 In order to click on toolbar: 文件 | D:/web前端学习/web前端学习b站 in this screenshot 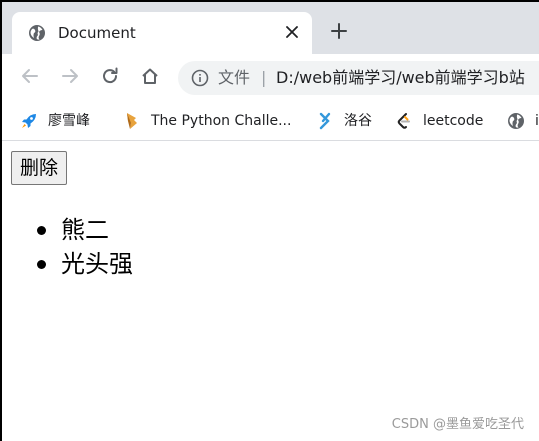, I will do `click(270, 78)`.